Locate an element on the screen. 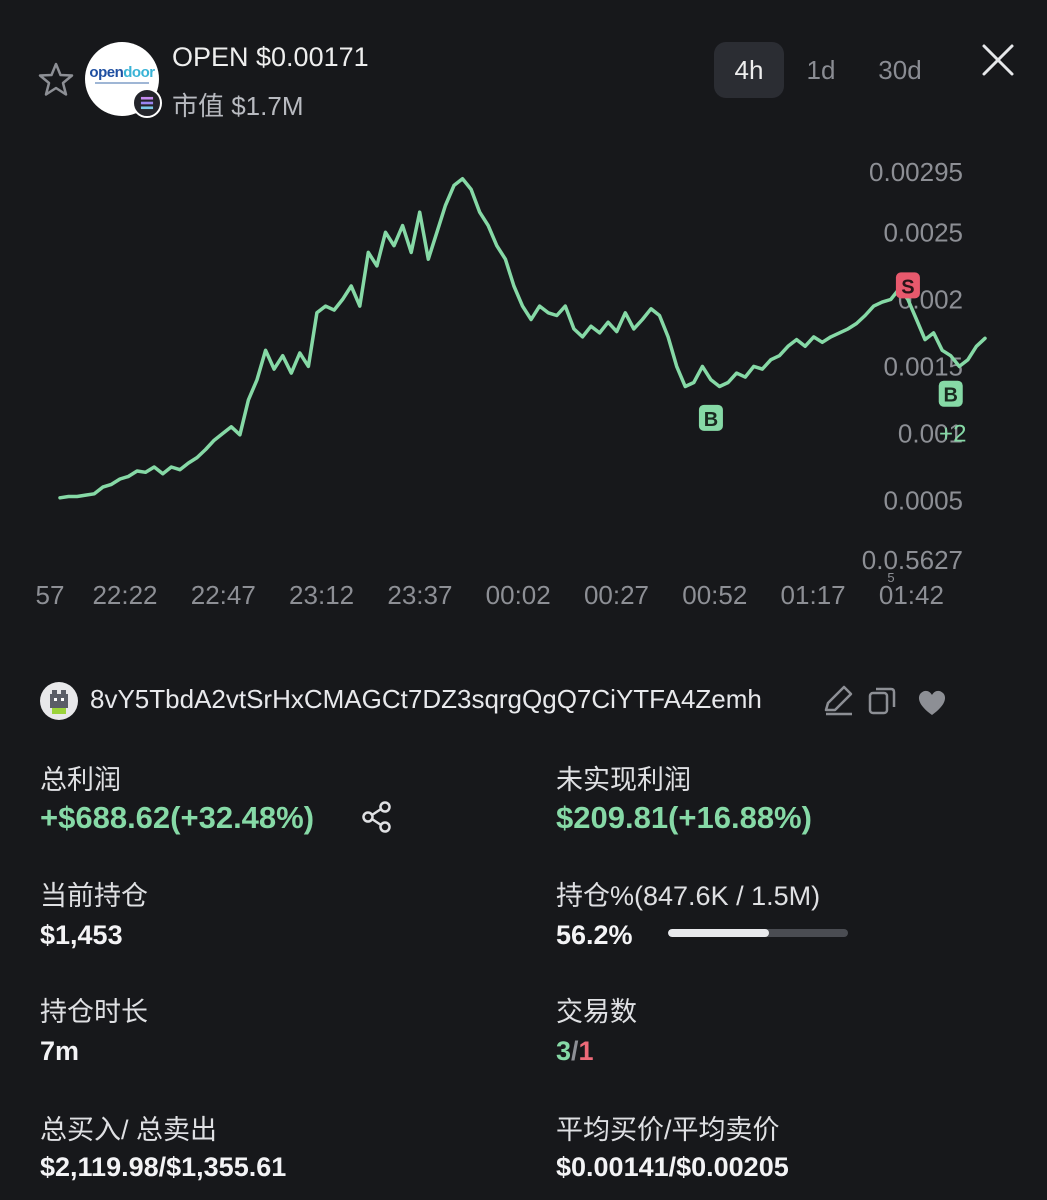 The height and width of the screenshot is (1200, 1047). y-tick-label: 0.00295 is located at coordinates (916, 172).